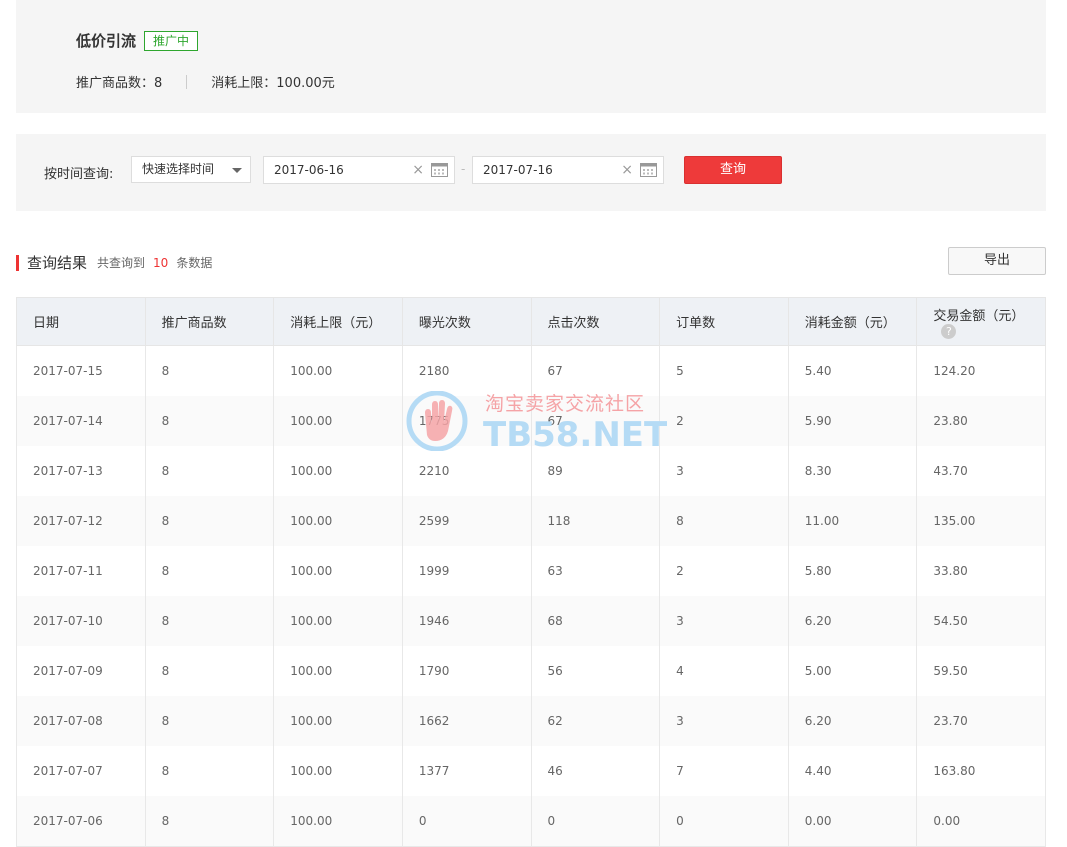 The height and width of the screenshot is (847, 1067). I want to click on table-cell: 68, so click(595, 621).